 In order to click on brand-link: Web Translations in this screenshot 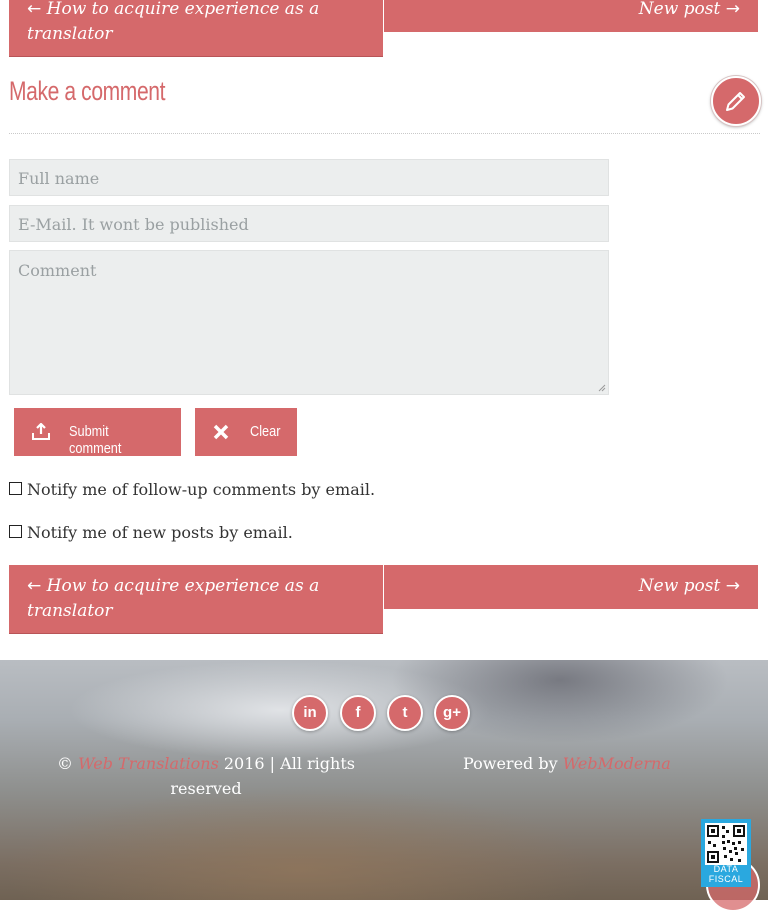, I will do `click(148, 763)`.